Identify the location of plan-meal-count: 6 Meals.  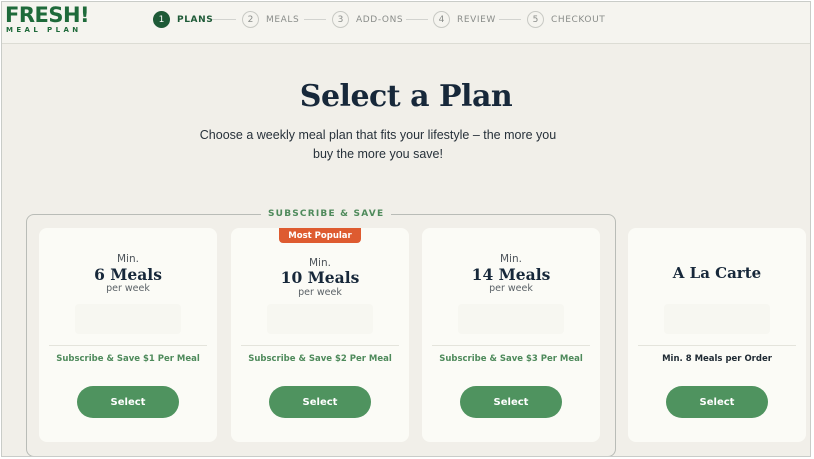
(128, 274).